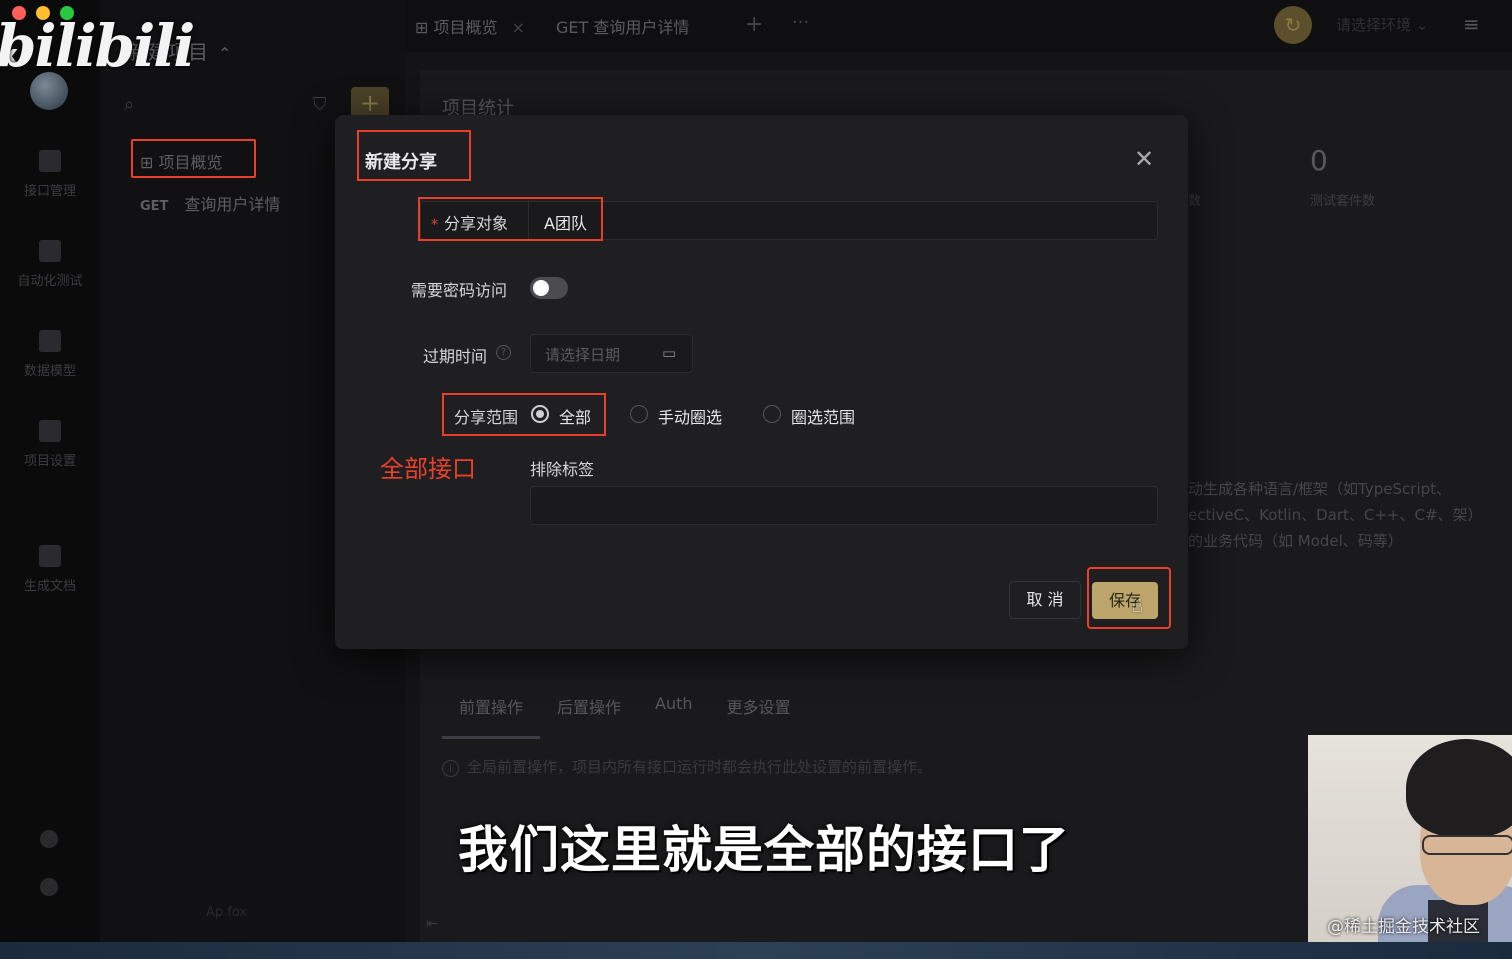 This screenshot has height=959, width=1512. What do you see at coordinates (583, 355) in the screenshot?
I see `date-placeholder: 请选择日期` at bounding box center [583, 355].